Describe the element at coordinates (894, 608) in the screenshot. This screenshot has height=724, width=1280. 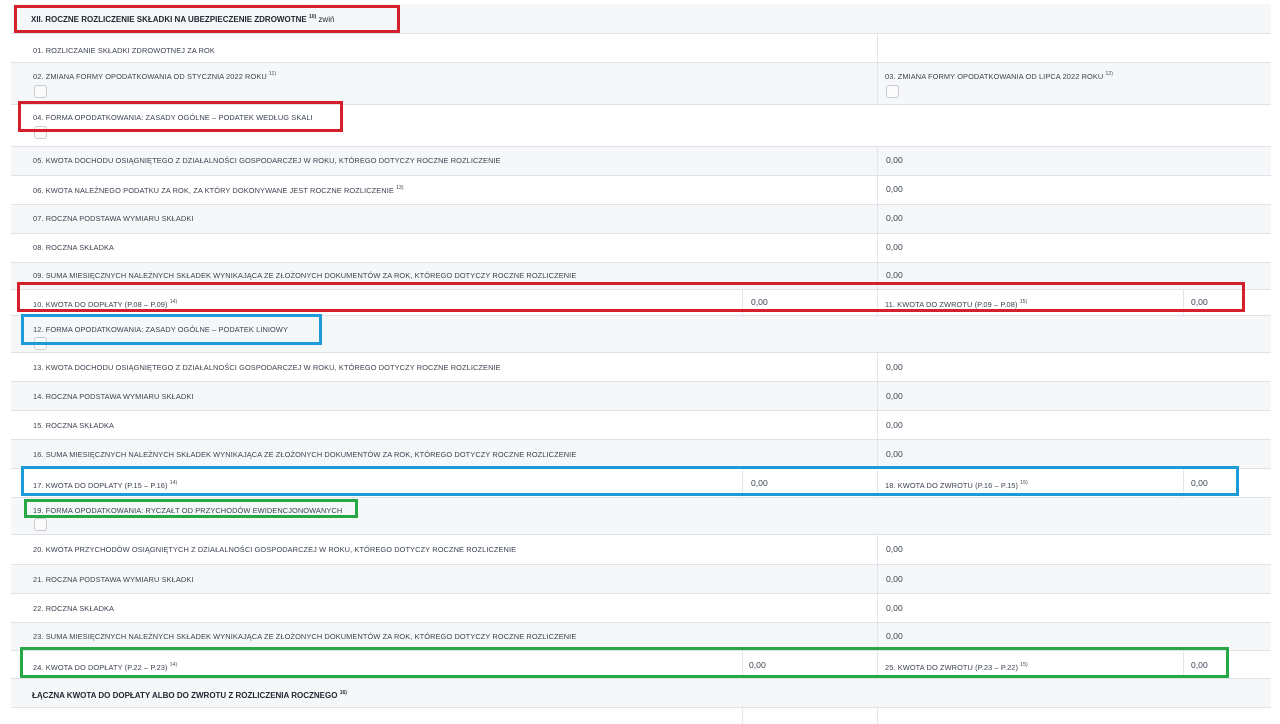
I see `value-field-22: 0,00` at that location.